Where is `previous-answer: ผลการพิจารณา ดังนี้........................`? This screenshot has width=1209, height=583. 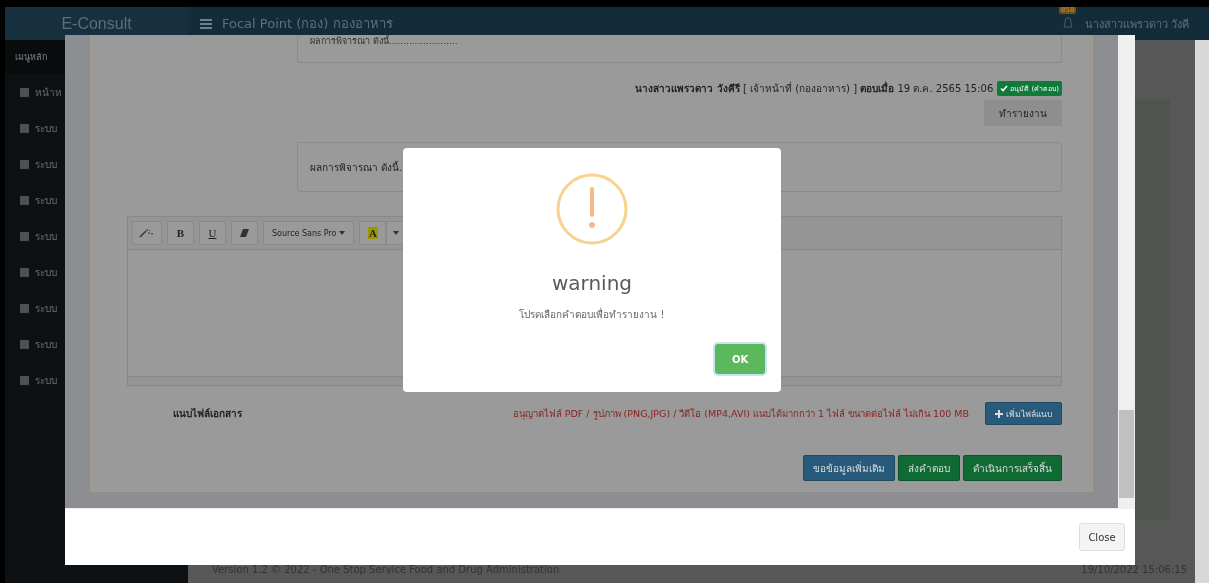
previous-answer: ผลการพิจารณา ดังนี้........................ is located at coordinates (679, 49).